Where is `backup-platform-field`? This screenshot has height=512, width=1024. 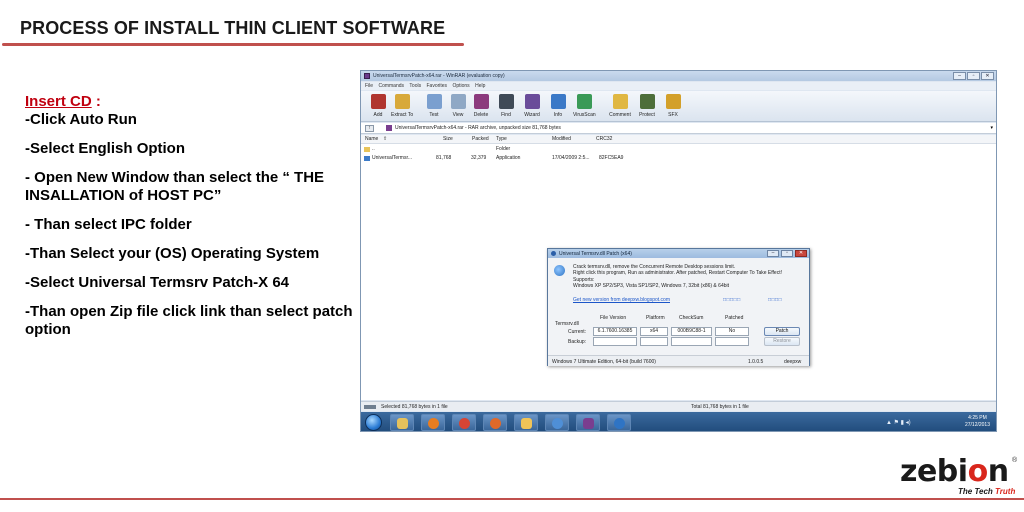
backup-platform-field is located at coordinates (654, 341).